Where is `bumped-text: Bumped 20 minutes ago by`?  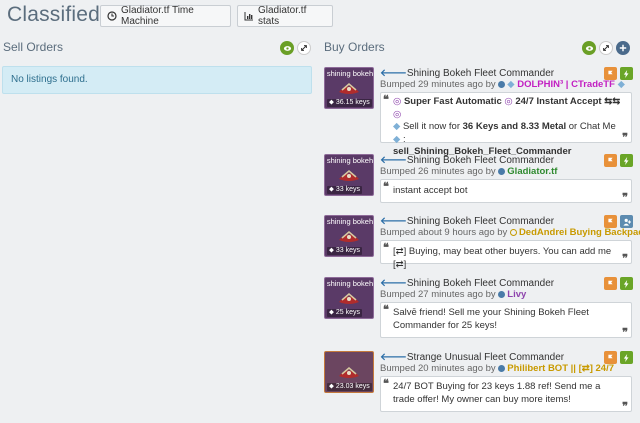 bumped-text: Bumped 20 minutes ago by is located at coordinates (438, 368).